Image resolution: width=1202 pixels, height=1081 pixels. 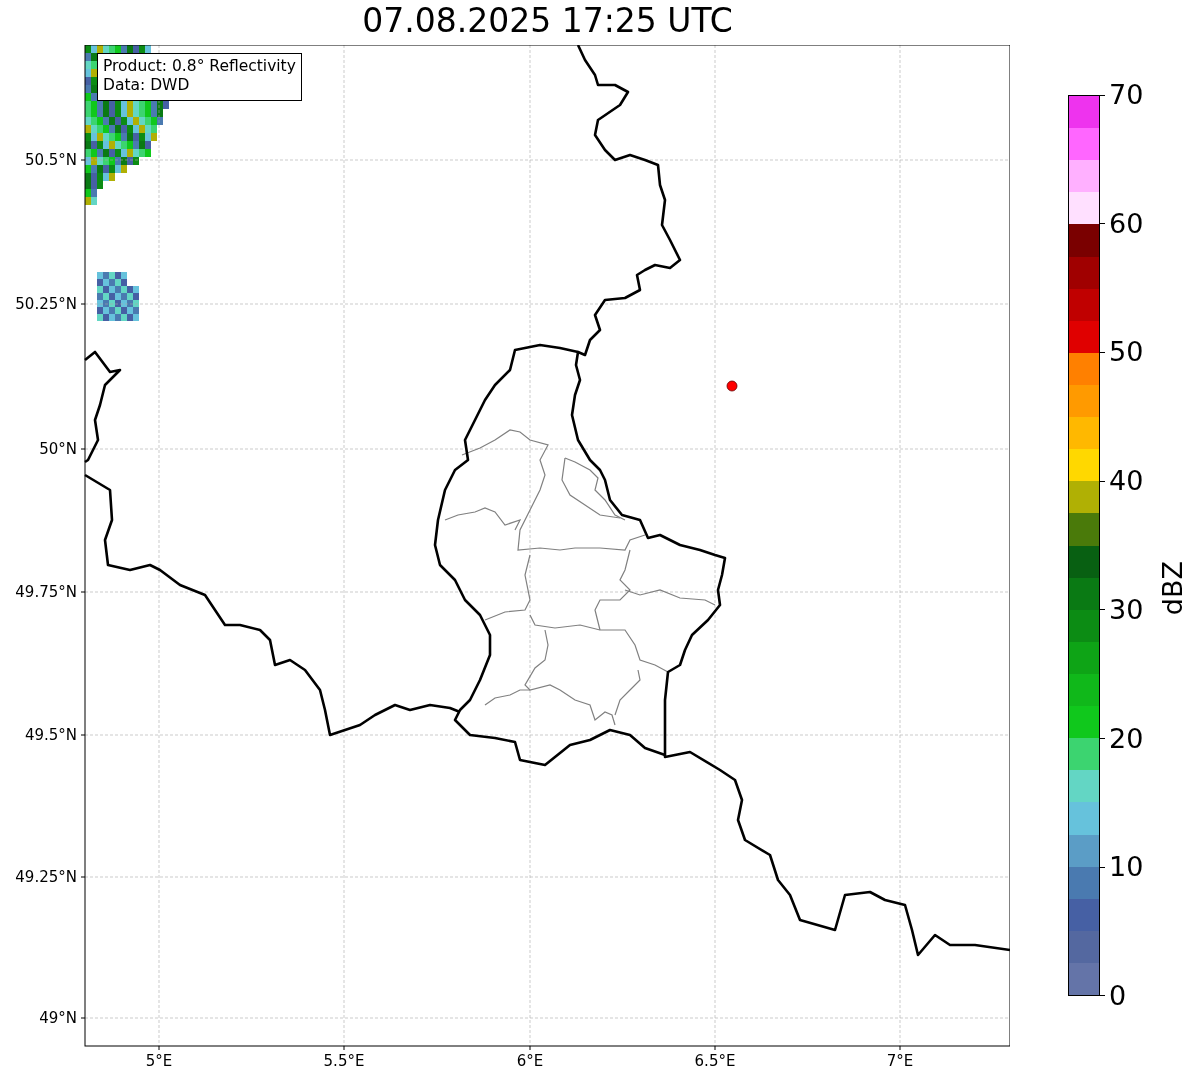 What do you see at coordinates (1126, 609) in the screenshot?
I see `tick-label: 30` at bounding box center [1126, 609].